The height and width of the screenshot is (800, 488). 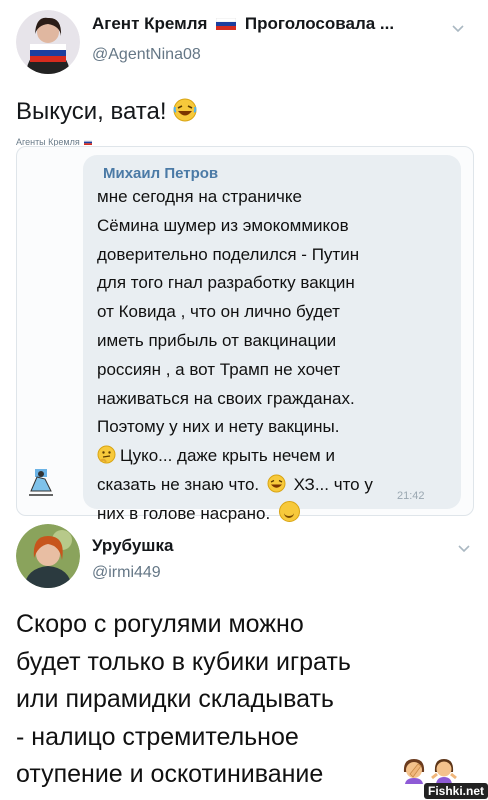 I want to click on chat-line-text: сказать не знаю что., so click(x=178, y=484).